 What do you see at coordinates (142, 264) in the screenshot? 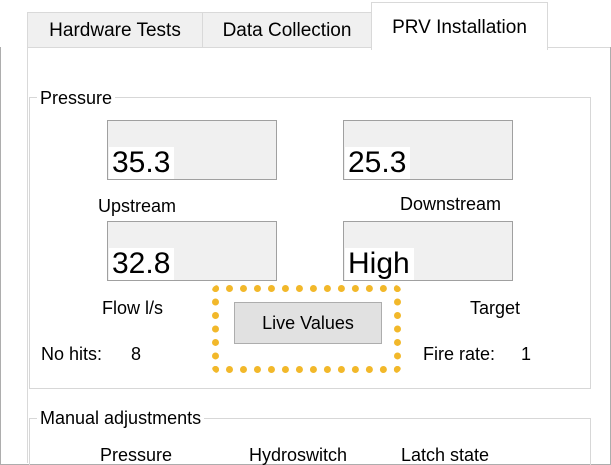
I see `flow-value: 32.8` at bounding box center [142, 264].